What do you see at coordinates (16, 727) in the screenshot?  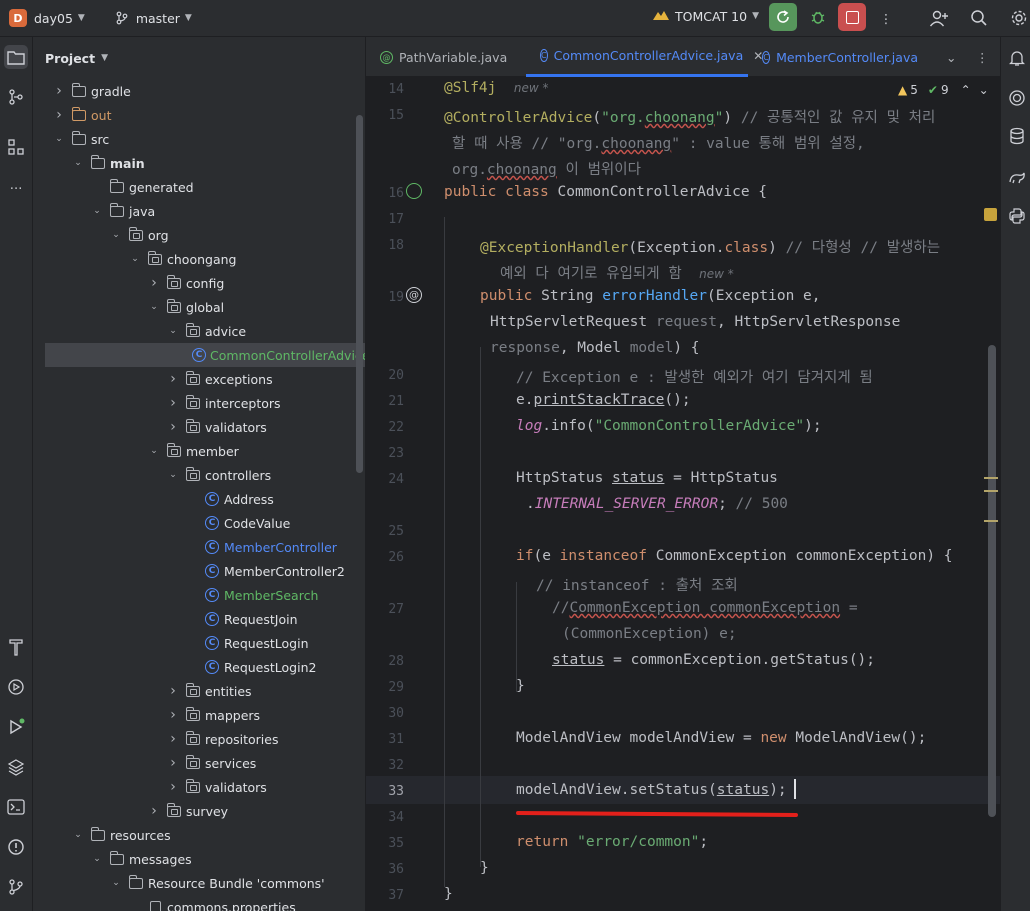 I see `run-icon` at bounding box center [16, 727].